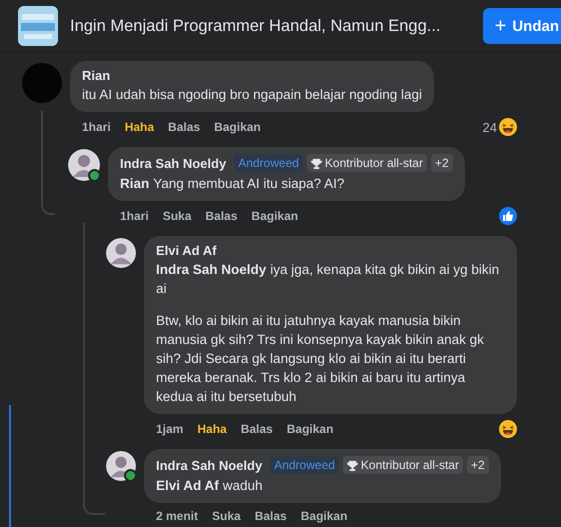 This screenshot has width=561, height=527. What do you see at coordinates (328, 279) in the screenshot?
I see `comment-text: Indra Sah Noeldy iya jga, kenapa kita gk bikin ai yg bikin ai` at bounding box center [328, 279].